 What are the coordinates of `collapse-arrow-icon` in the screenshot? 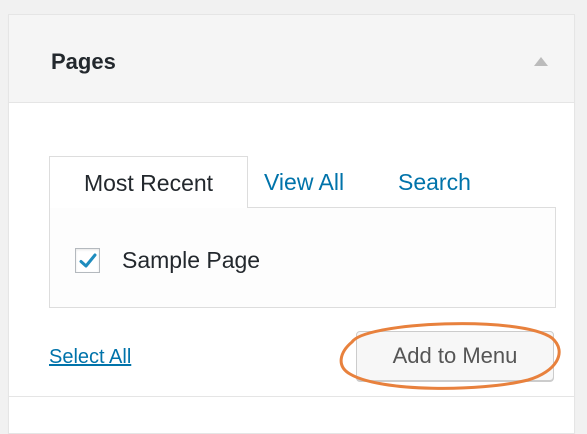 It's located at (541, 61).